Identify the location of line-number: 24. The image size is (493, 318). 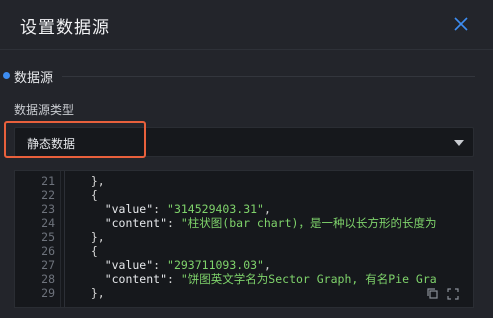
(48, 223).